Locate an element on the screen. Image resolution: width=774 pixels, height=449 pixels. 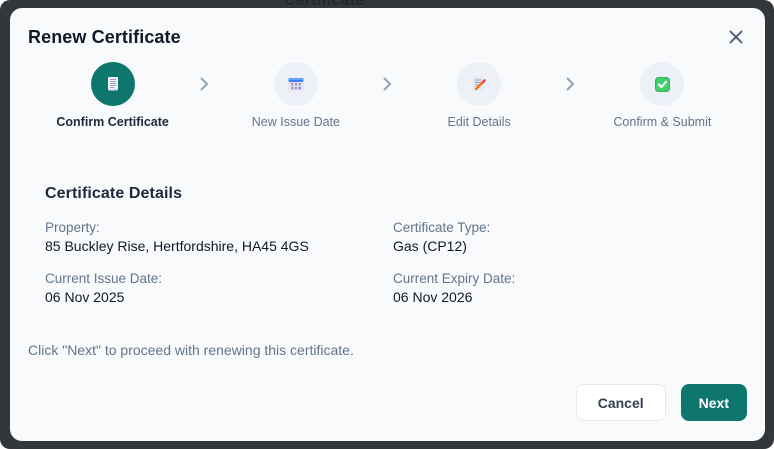
step-confirm-submit: Confirm & Submit is located at coordinates (662, 95).